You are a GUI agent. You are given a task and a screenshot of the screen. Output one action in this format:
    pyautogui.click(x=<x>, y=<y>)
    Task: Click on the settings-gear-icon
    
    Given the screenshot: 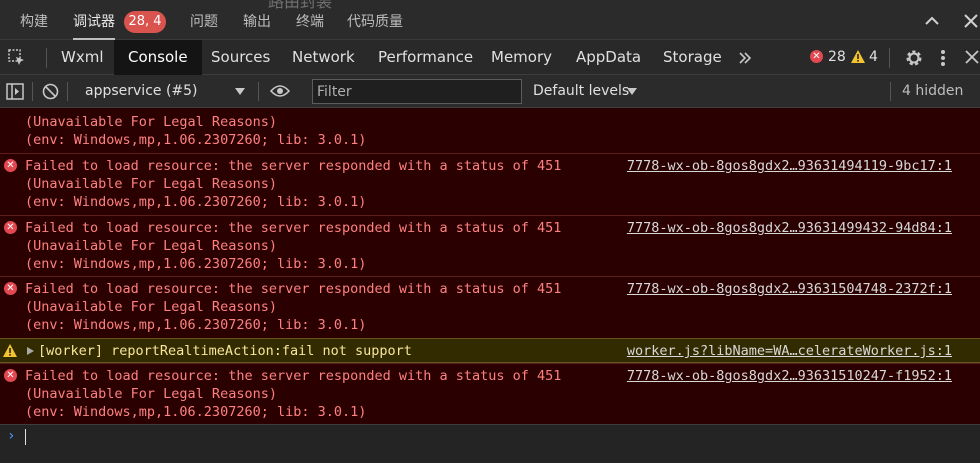 What is the action you would take?
    pyautogui.click(x=914, y=58)
    